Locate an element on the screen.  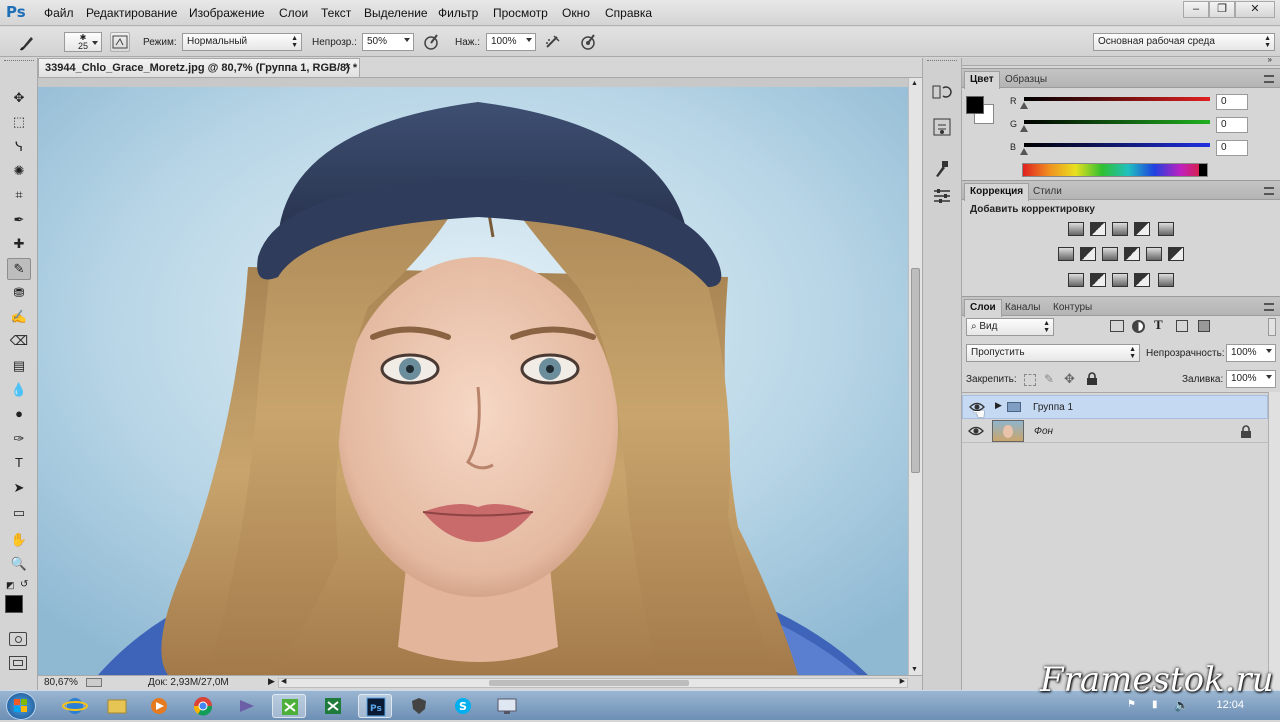
airbrush-opacity-icon is located at coordinates (431, 42).